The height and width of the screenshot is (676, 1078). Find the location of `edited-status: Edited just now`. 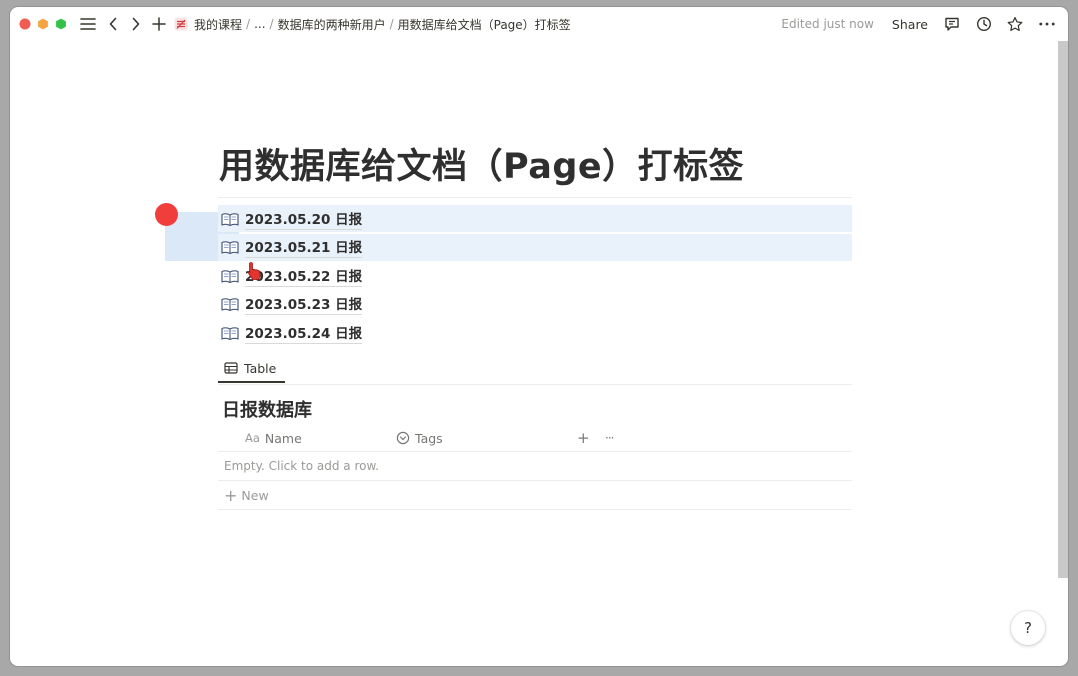

edited-status: Edited just now is located at coordinates (827, 24).